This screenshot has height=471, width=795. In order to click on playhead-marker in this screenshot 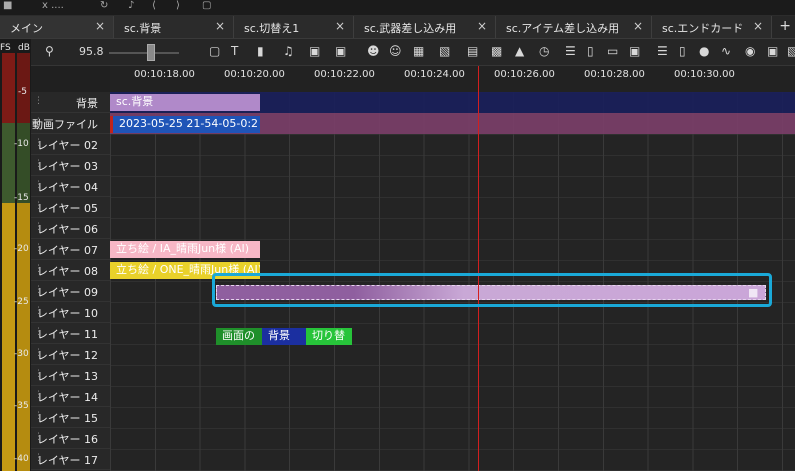, I will do `click(478, 79)`.